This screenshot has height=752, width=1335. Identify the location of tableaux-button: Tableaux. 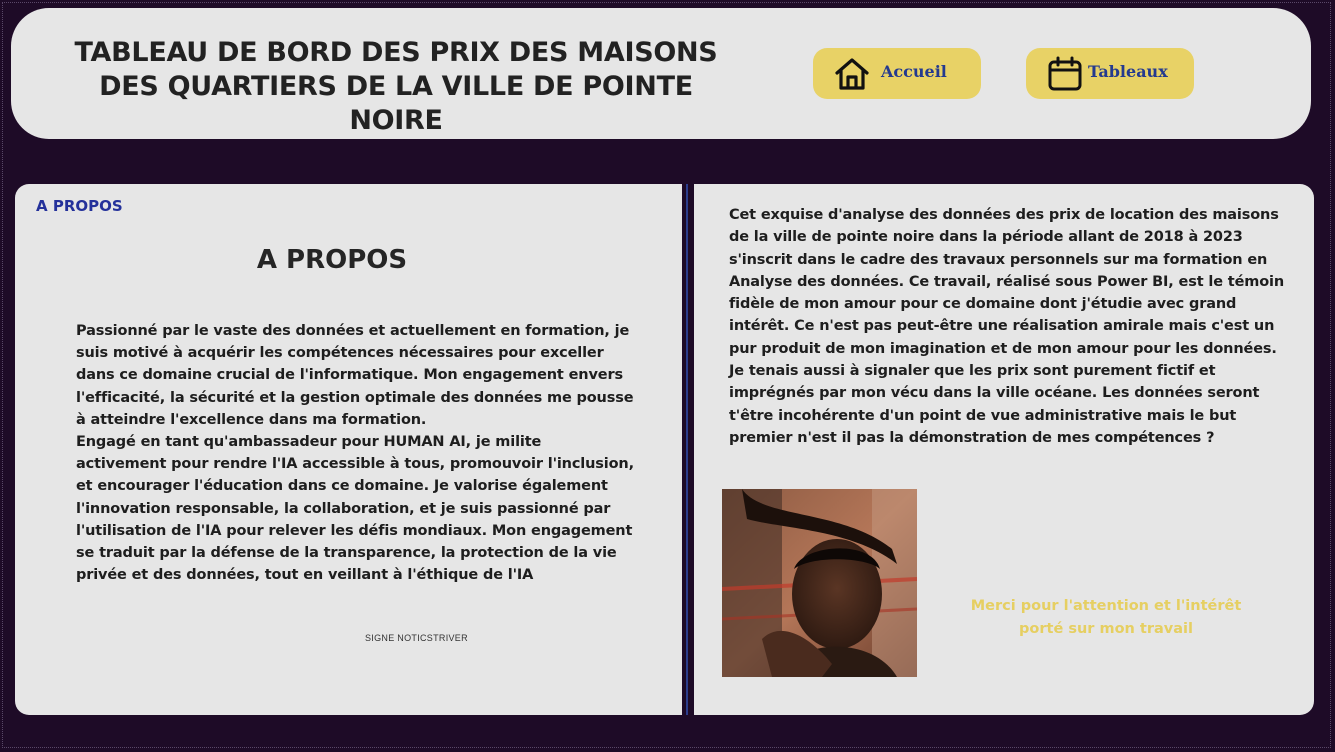
(1110, 73).